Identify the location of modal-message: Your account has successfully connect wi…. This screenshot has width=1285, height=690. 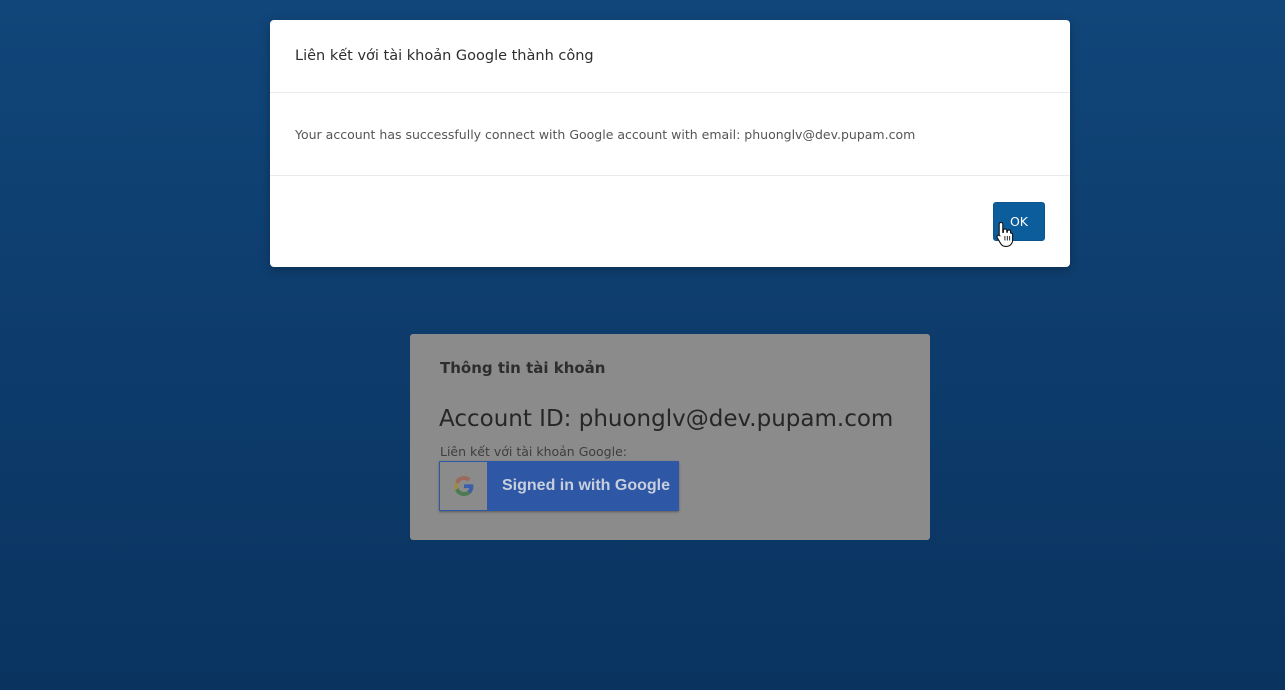
(605, 134).